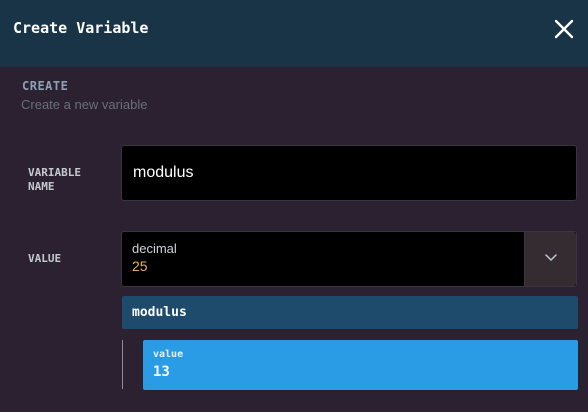 Image resolution: width=588 pixels, height=412 pixels. What do you see at coordinates (350, 312) in the screenshot?
I see `tree-item-modulus: modulus` at bounding box center [350, 312].